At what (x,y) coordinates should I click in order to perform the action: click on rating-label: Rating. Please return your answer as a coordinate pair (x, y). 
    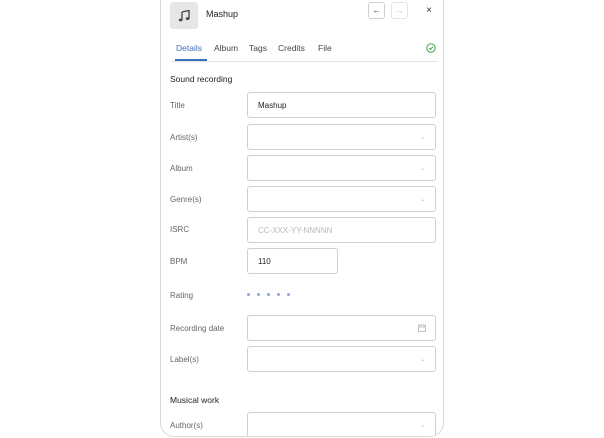
    Looking at the image, I should click on (182, 295).